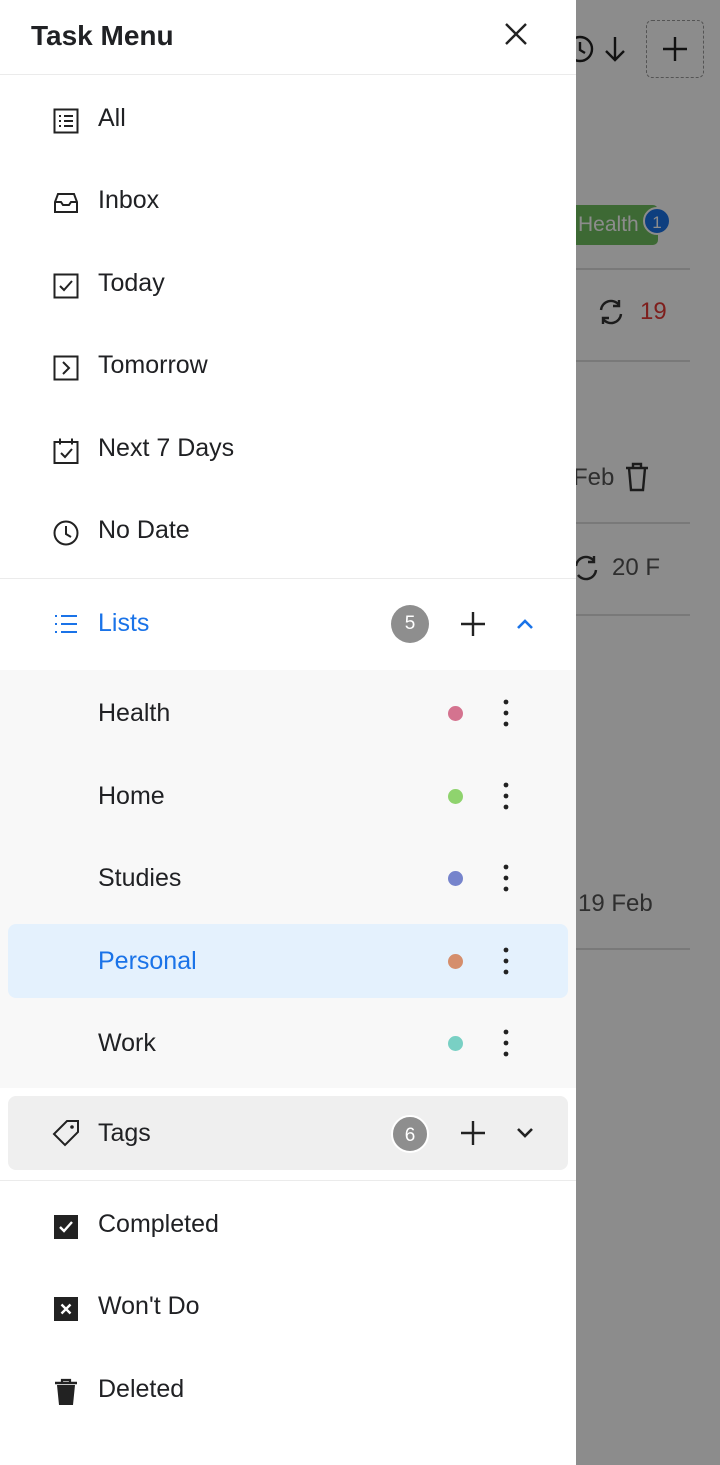  Describe the element at coordinates (288, 450) in the screenshot. I see `nav-item-next-7-days: Next 7 Days` at that location.